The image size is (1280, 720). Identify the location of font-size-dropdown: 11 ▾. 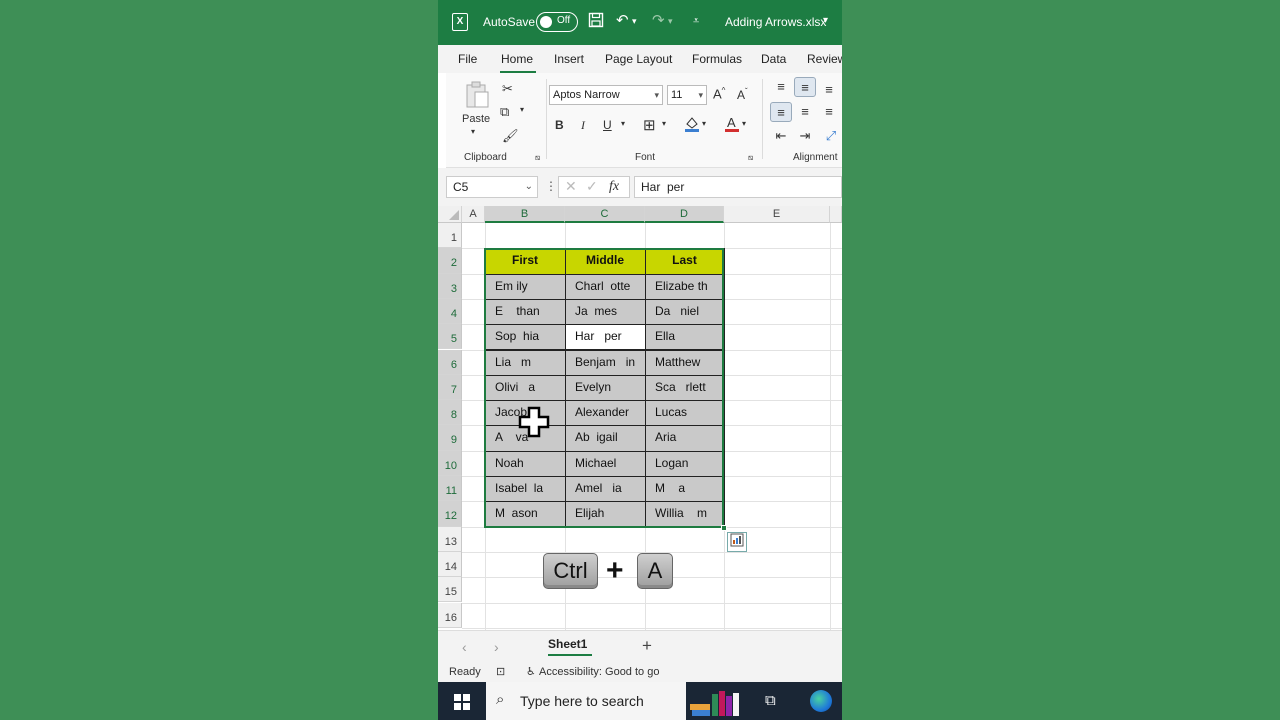
(687, 95).